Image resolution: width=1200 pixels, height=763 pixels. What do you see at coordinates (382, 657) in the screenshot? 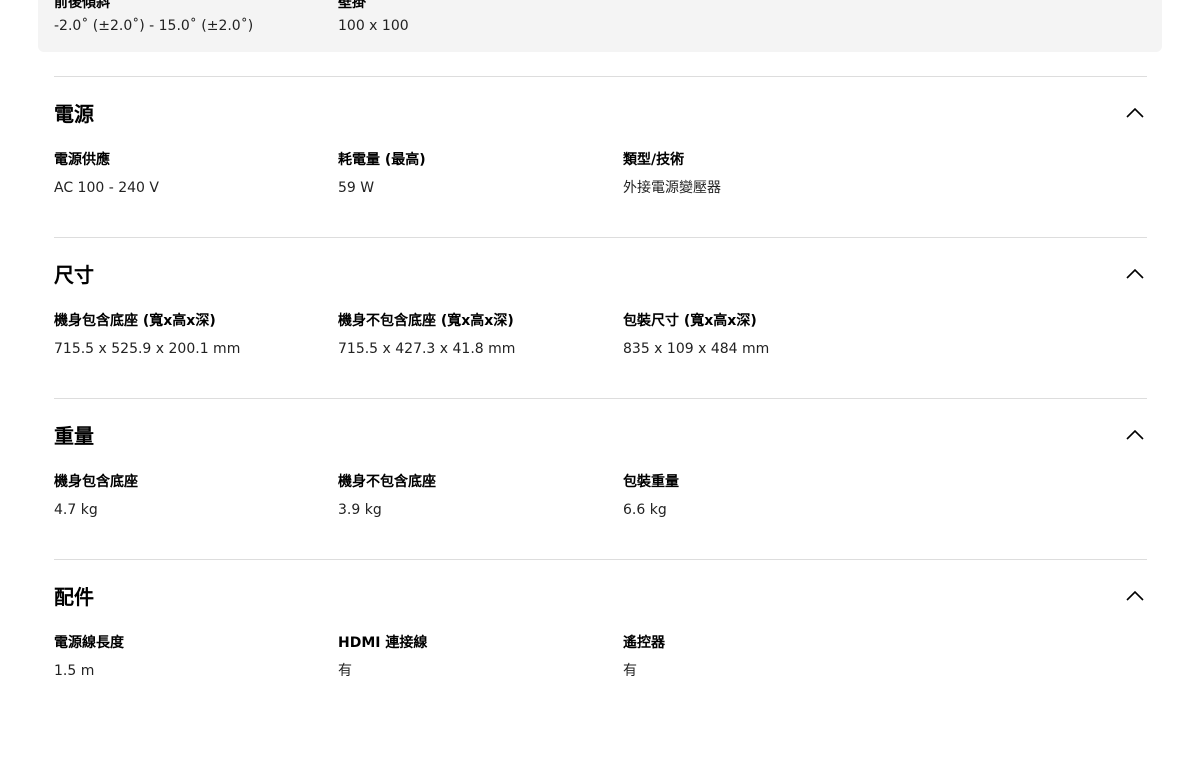
I see `spec-item: HDMI 連接線 有` at bounding box center [382, 657].